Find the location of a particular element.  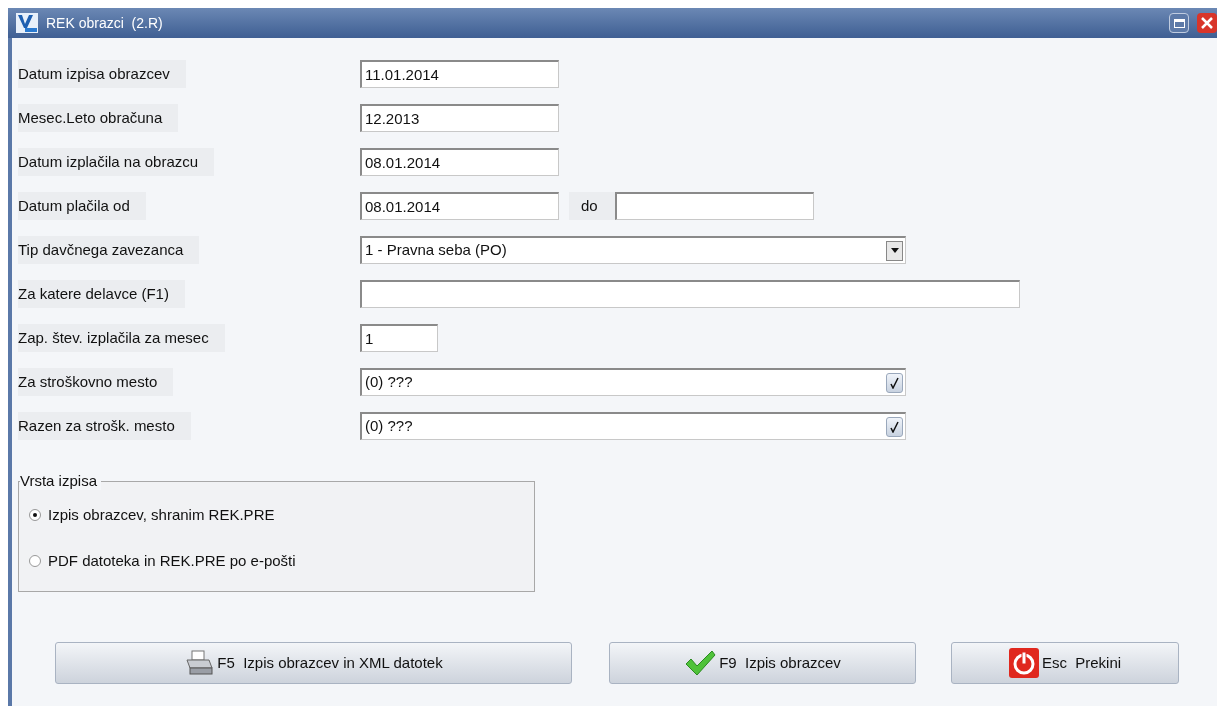

option-label: Izpis obrazcev, shranim REK.PRE is located at coordinates (161, 514).